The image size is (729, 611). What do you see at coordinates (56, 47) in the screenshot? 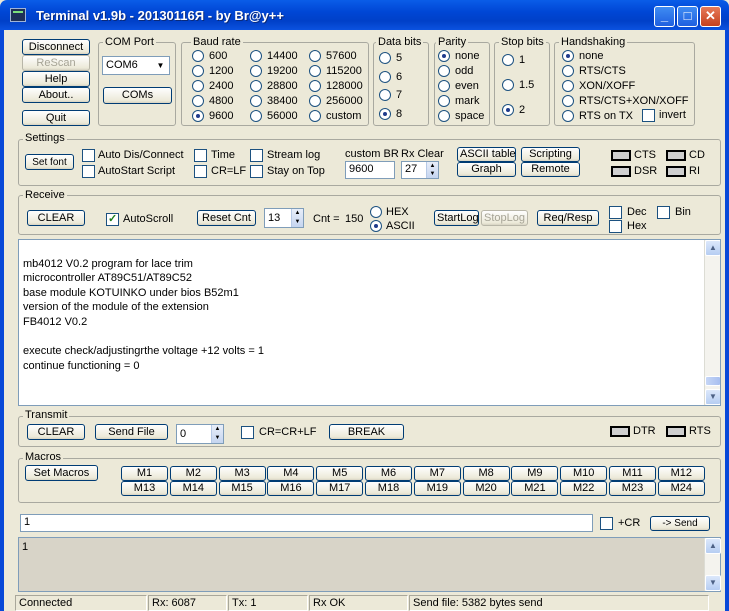
I see `disconnect-button: Disconnect` at bounding box center [56, 47].